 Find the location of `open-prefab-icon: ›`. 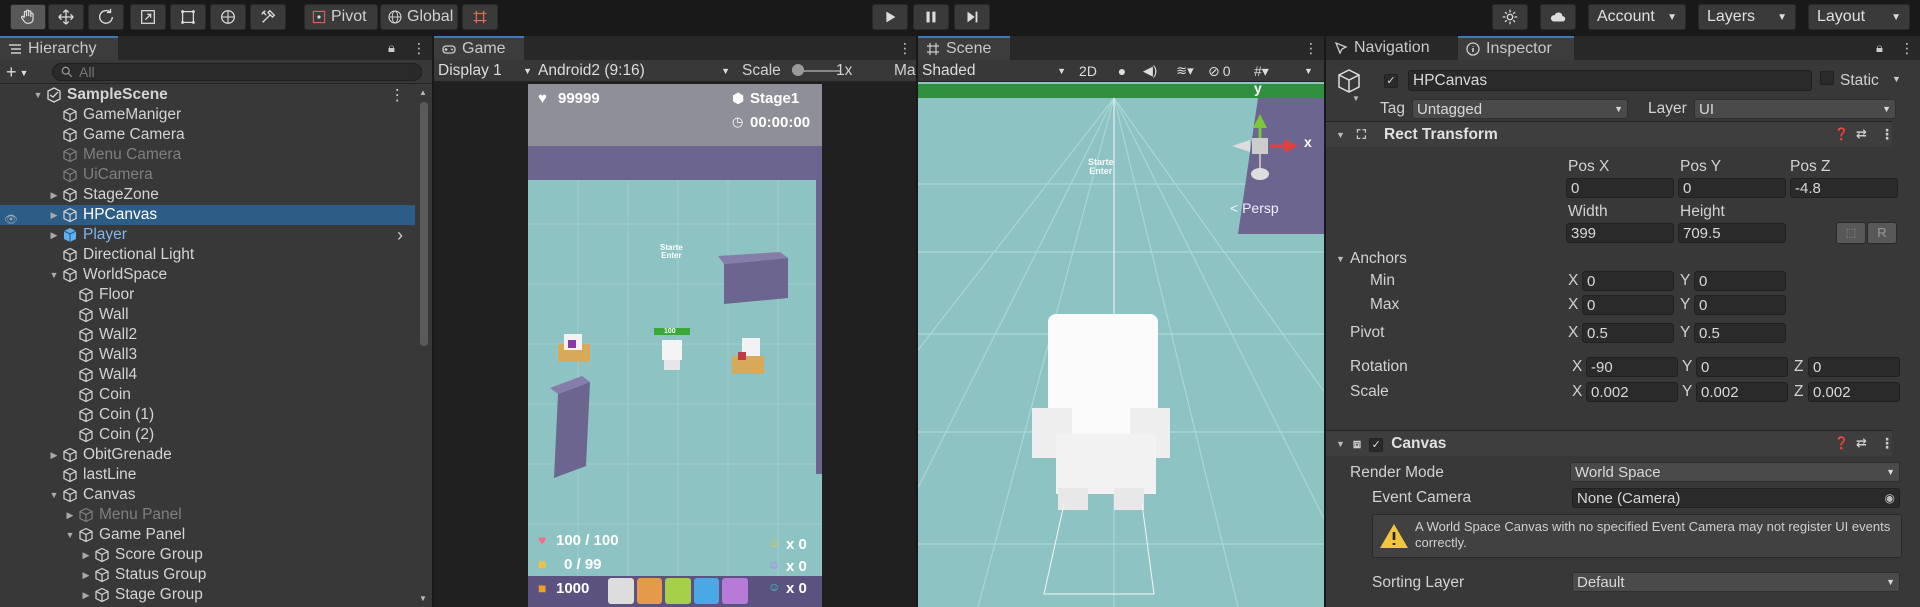

open-prefab-icon: › is located at coordinates (400, 235).